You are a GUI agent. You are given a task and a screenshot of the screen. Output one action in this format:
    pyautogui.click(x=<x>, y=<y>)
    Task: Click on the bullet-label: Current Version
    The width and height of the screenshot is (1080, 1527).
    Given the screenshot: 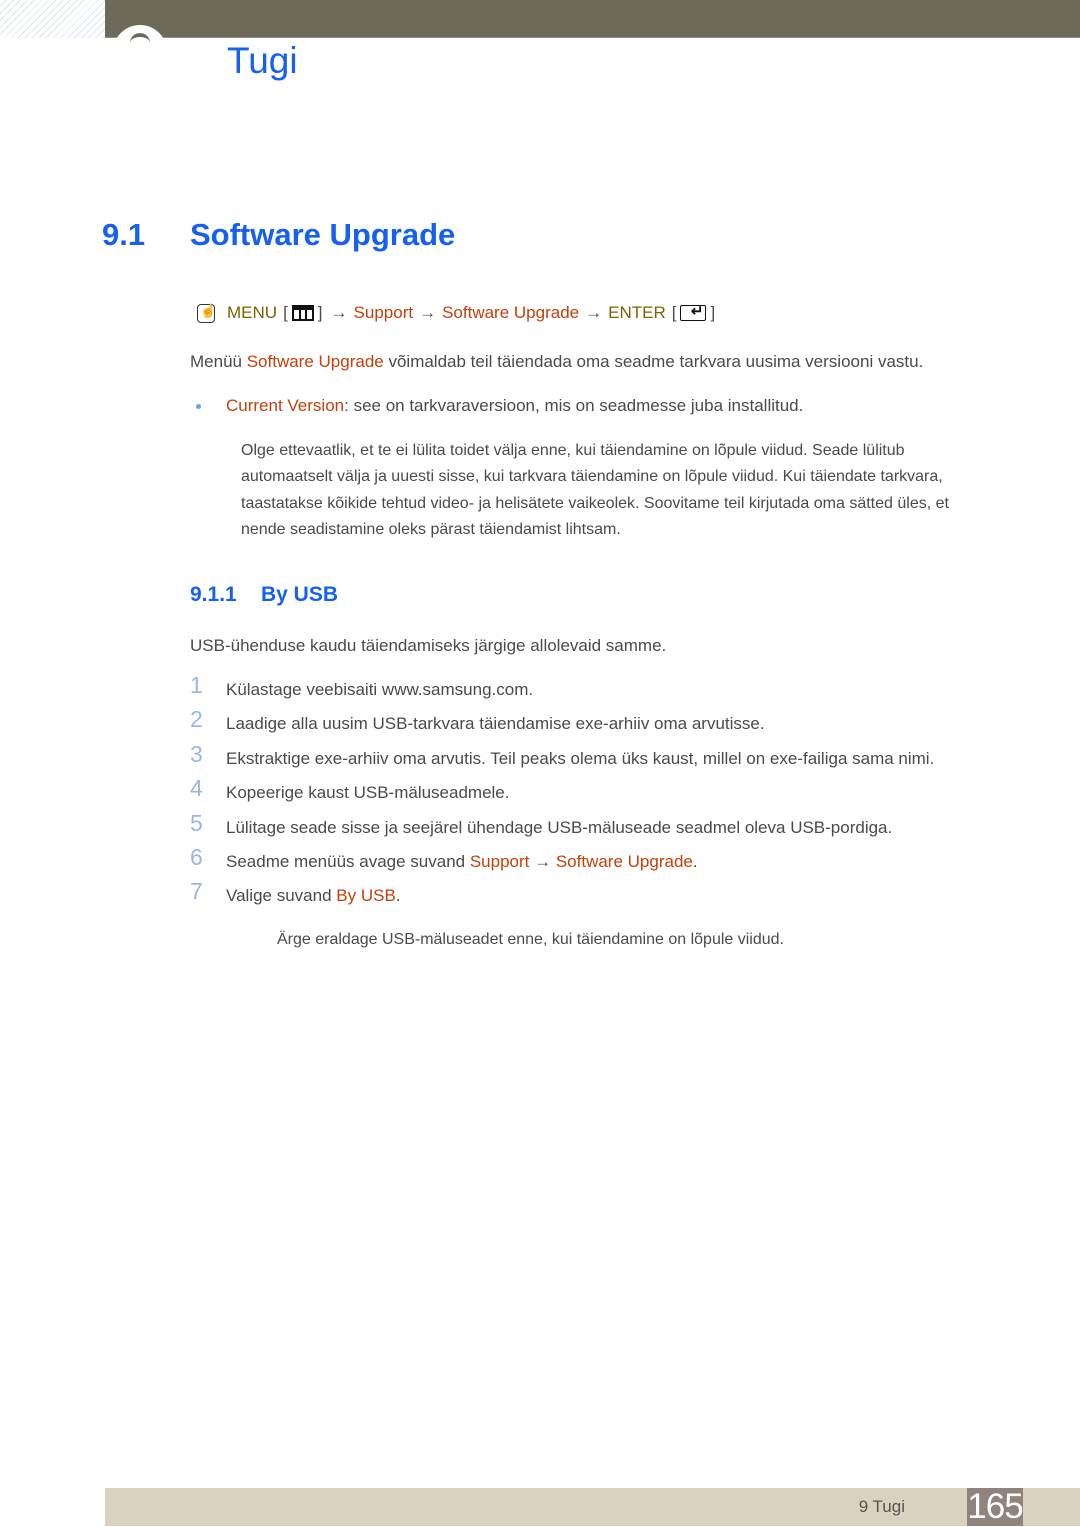 What is the action you would take?
    pyautogui.click(x=285, y=405)
    